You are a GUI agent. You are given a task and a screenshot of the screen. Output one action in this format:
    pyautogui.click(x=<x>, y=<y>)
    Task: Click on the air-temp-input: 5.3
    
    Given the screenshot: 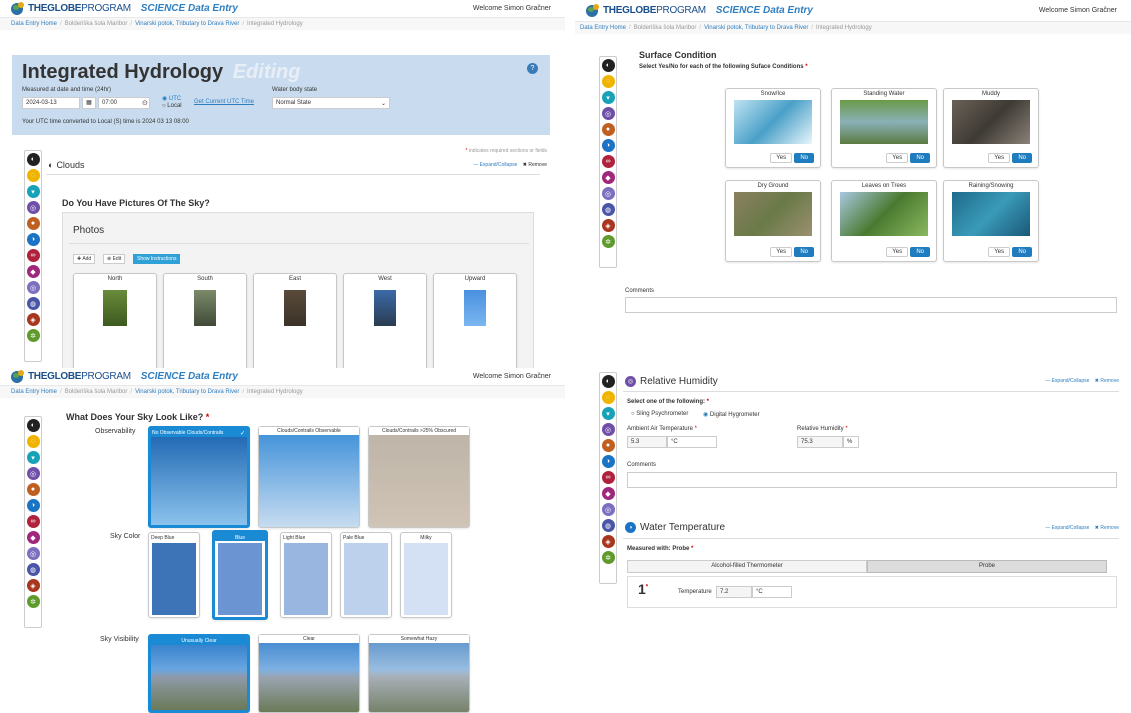 What is the action you would take?
    pyautogui.click(x=647, y=442)
    